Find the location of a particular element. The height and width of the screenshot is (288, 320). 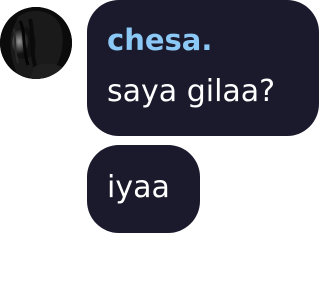

message-bubble: iyaa is located at coordinates (143, 189).